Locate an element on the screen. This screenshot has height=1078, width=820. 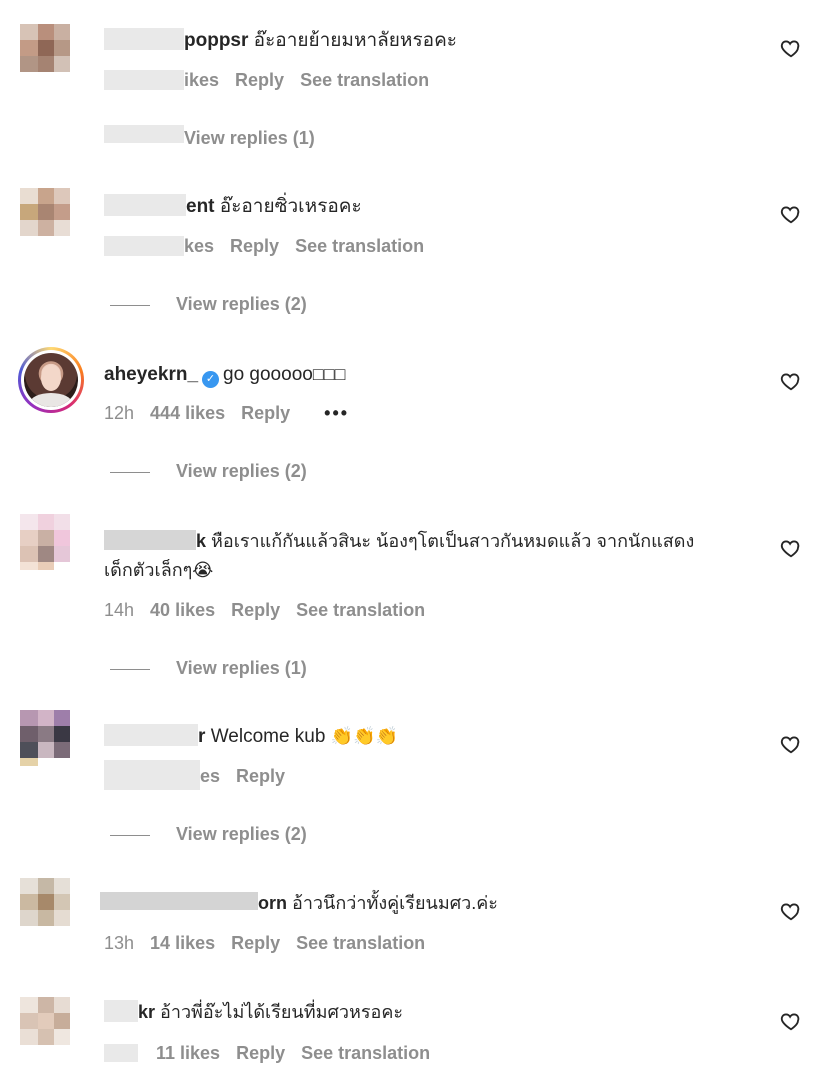
comment-body: r Welcome kub 👏👏👏 is located at coordinates (298, 736).